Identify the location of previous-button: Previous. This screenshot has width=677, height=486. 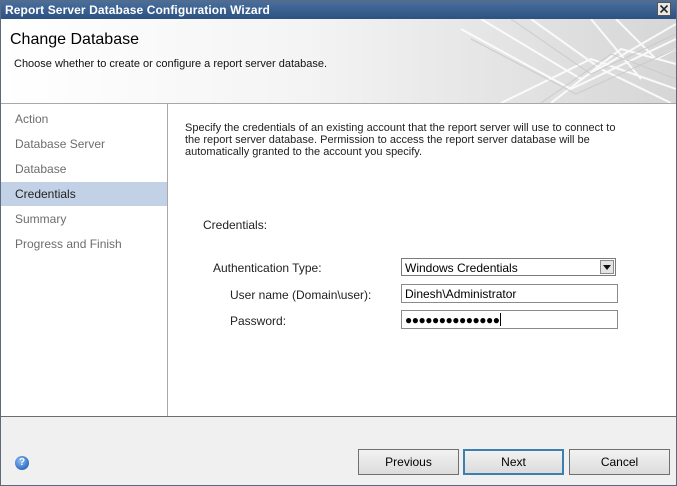
(408, 462).